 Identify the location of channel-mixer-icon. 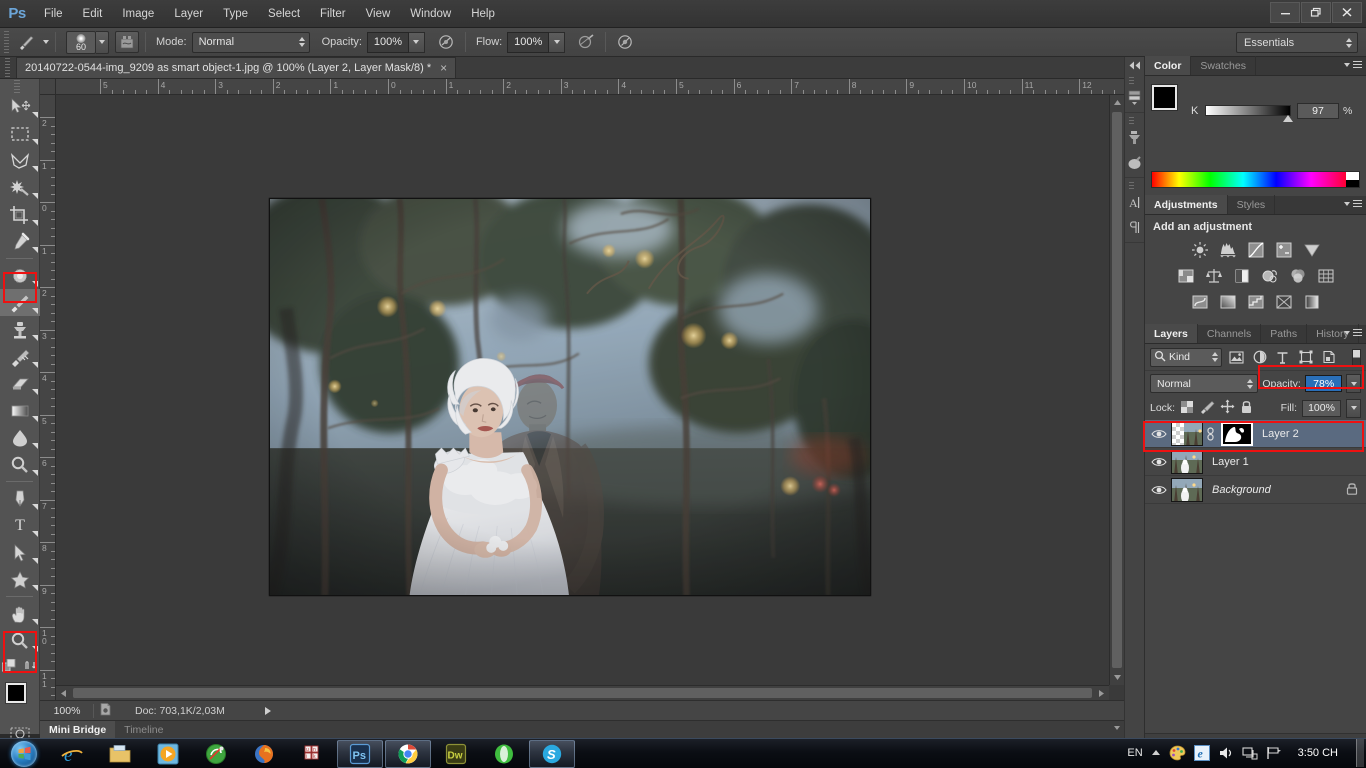
(1297, 275).